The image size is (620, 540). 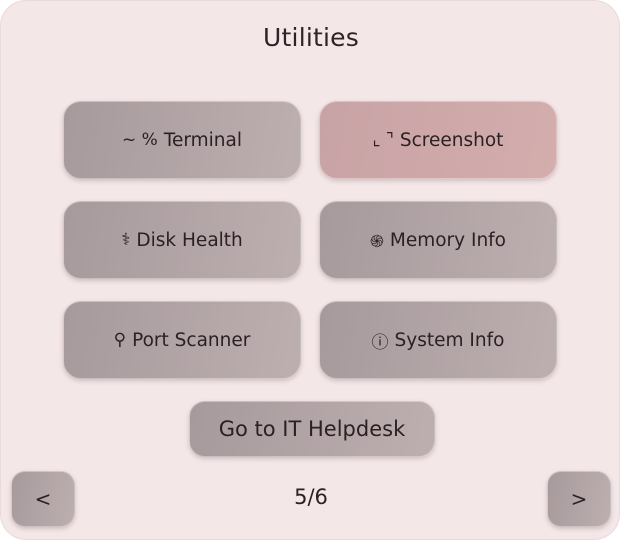 I want to click on chevron-right-icon: >, so click(x=579, y=499).